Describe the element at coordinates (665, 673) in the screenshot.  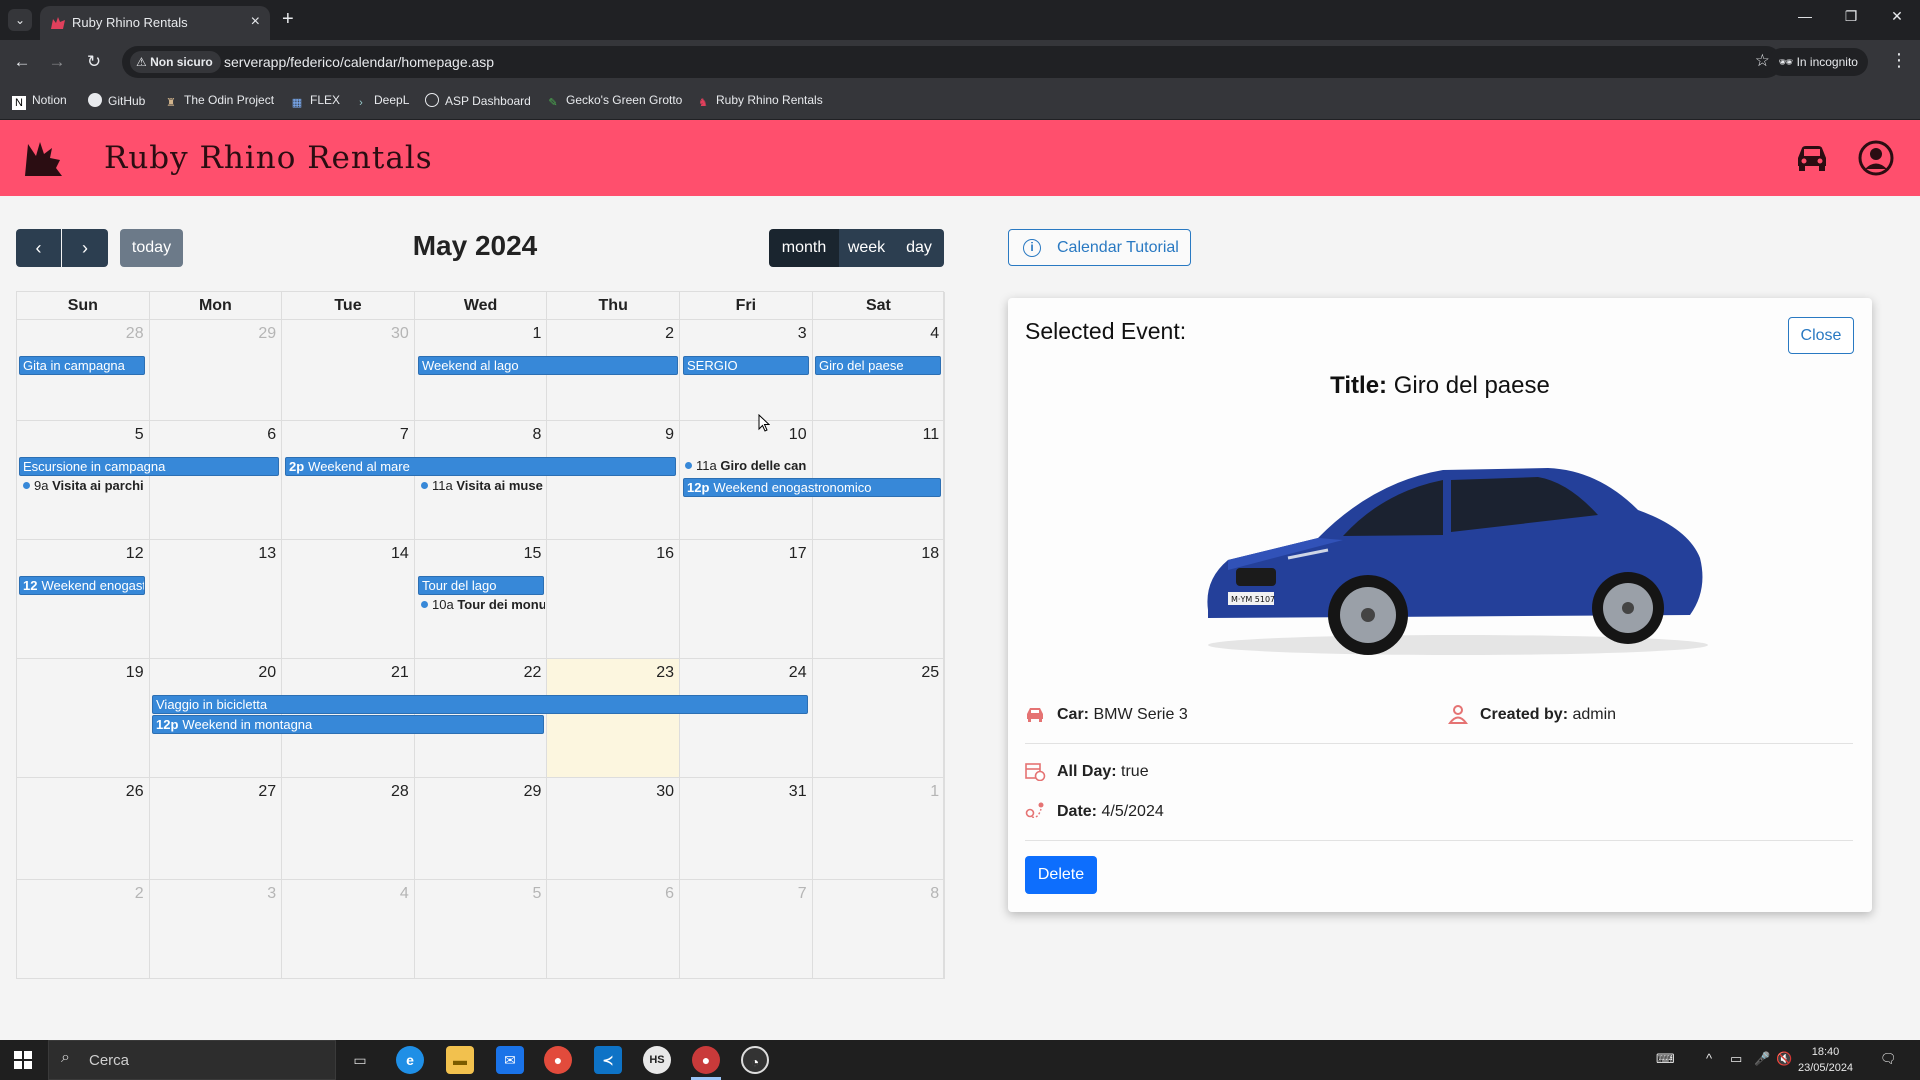
I see `day-number: 23` at that location.